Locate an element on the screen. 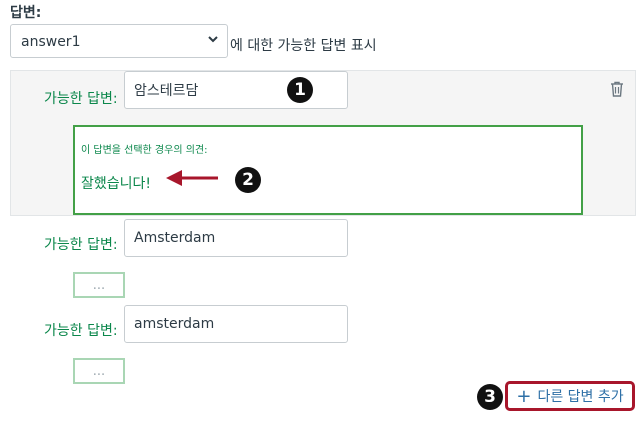  comment-title: 이 답변을 선택한 경우의 의견: is located at coordinates (144, 150).